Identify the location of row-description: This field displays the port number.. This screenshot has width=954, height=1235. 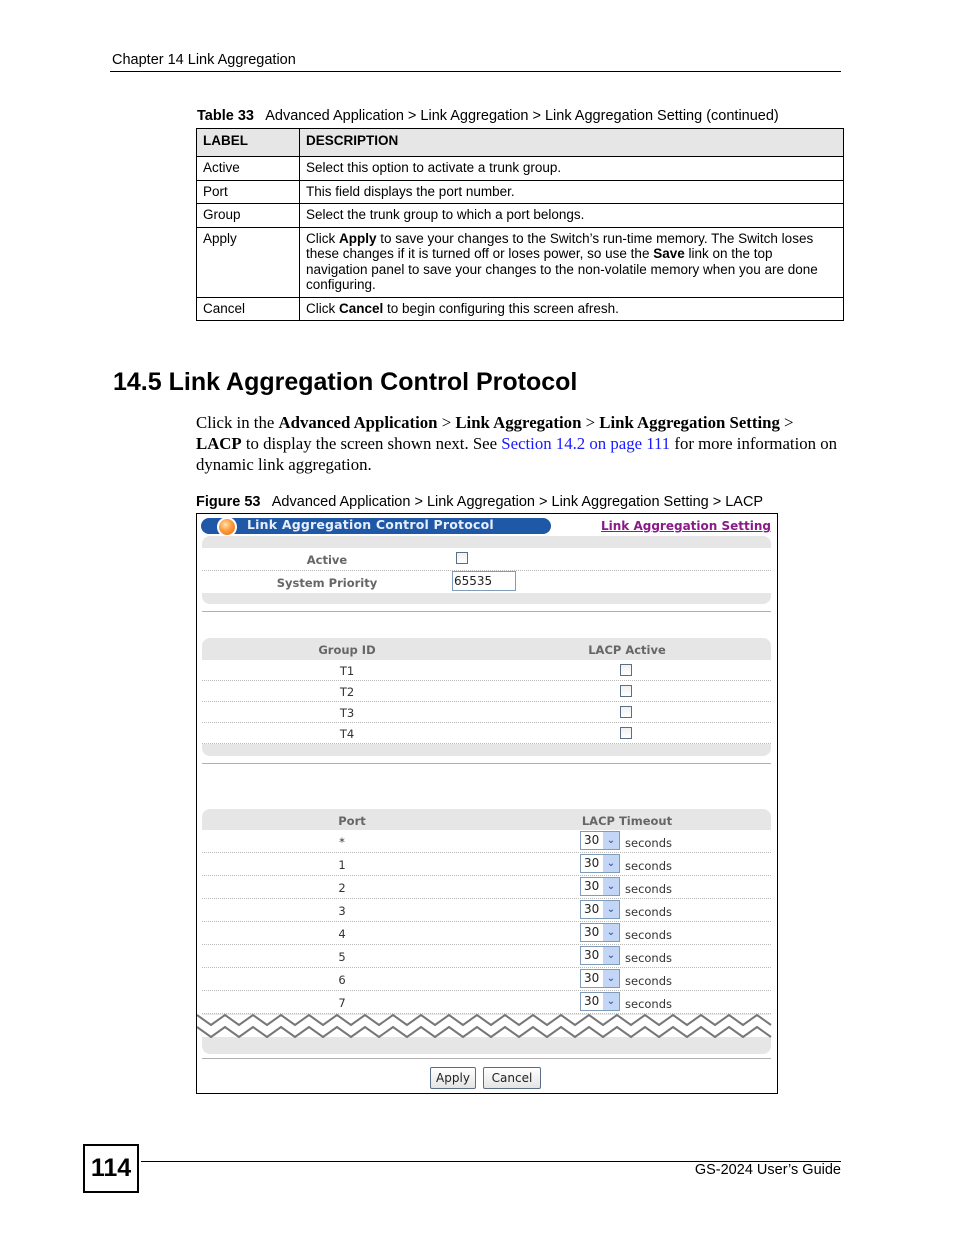
(571, 191).